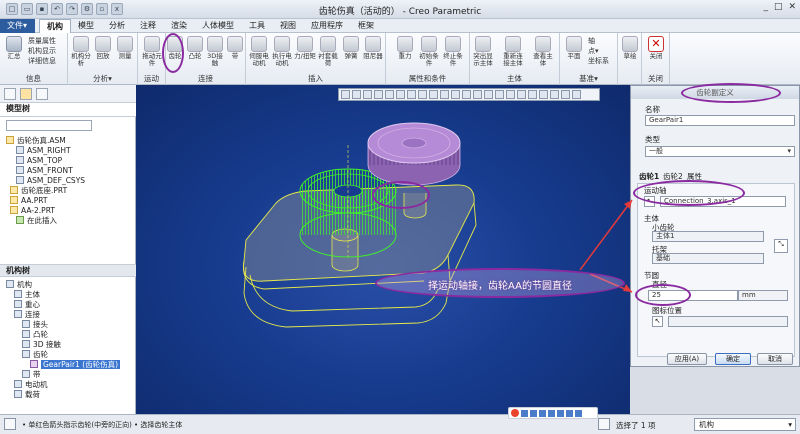 The image size is (800, 434). I want to click on highlight-bodies-button: 突出显示主体, so click(483, 51).